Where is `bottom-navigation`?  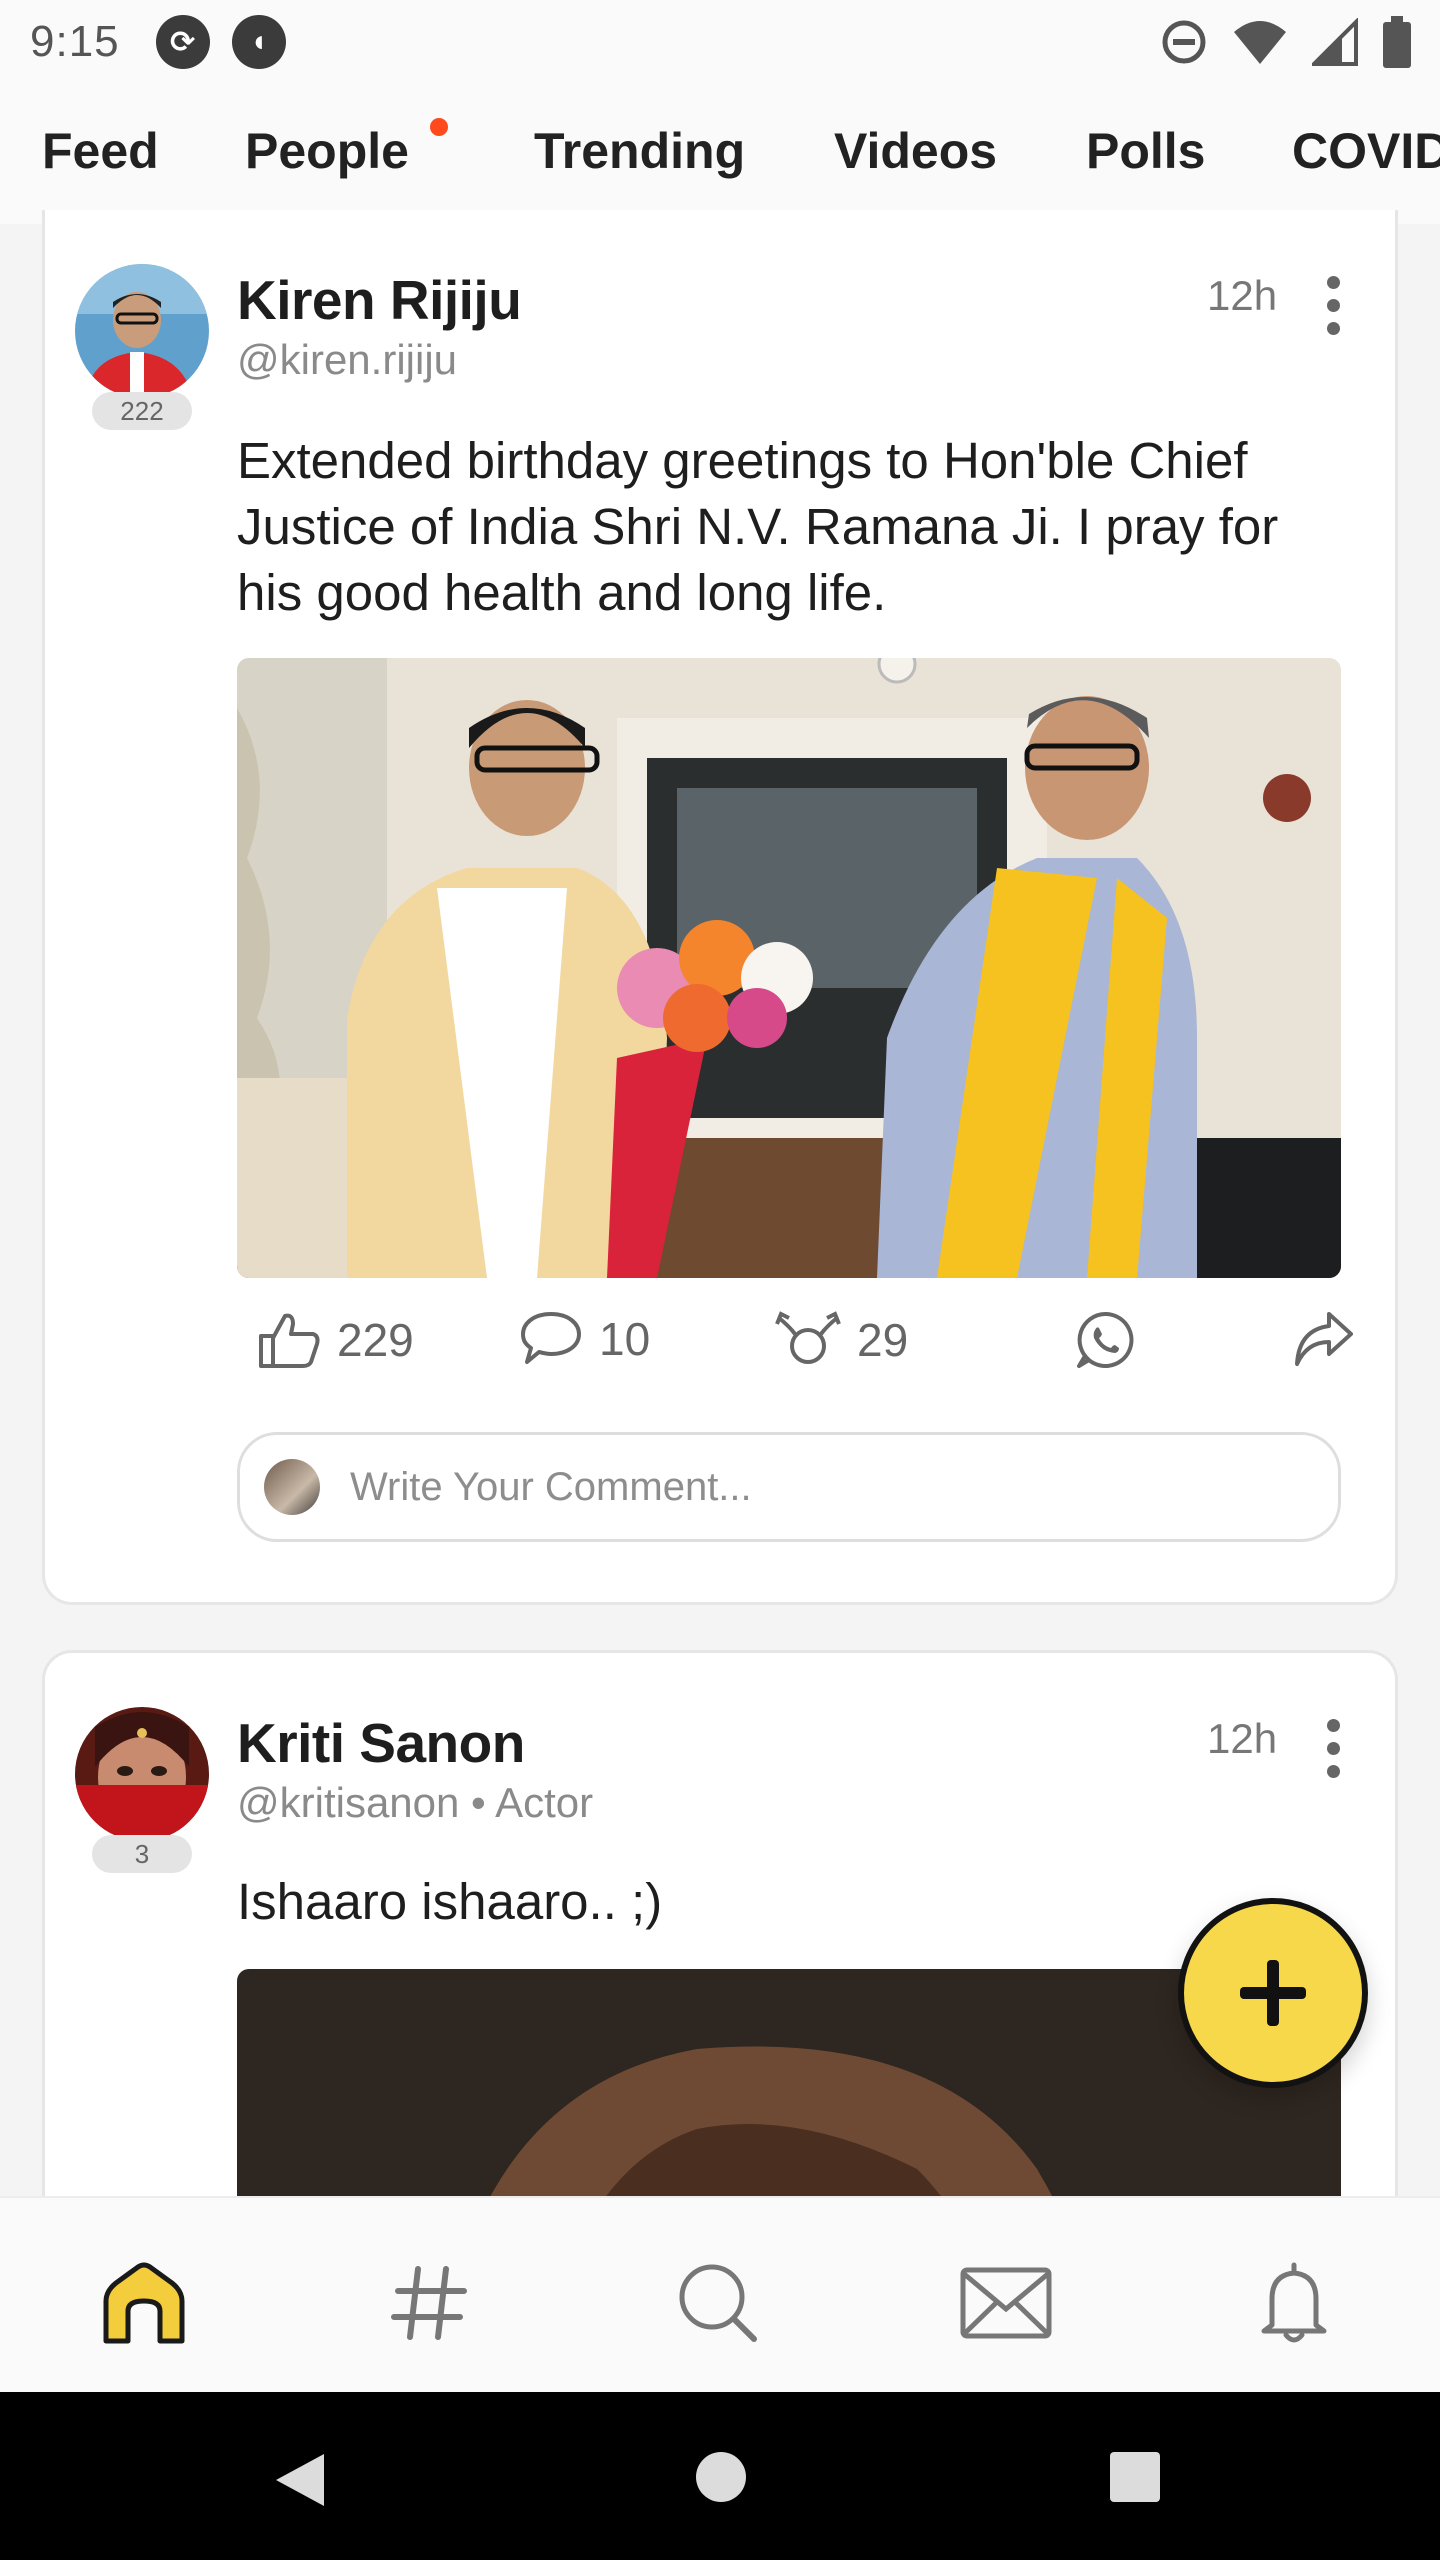
bottom-navigation is located at coordinates (720, 2294).